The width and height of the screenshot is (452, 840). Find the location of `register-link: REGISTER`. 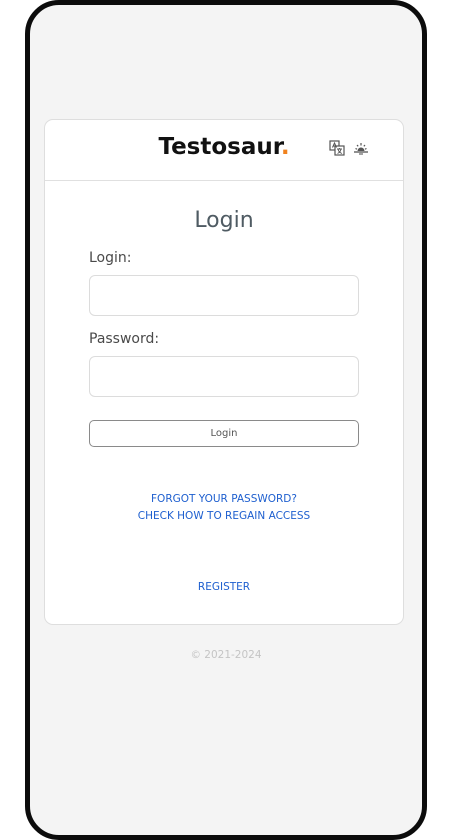

register-link: REGISTER is located at coordinates (224, 587).